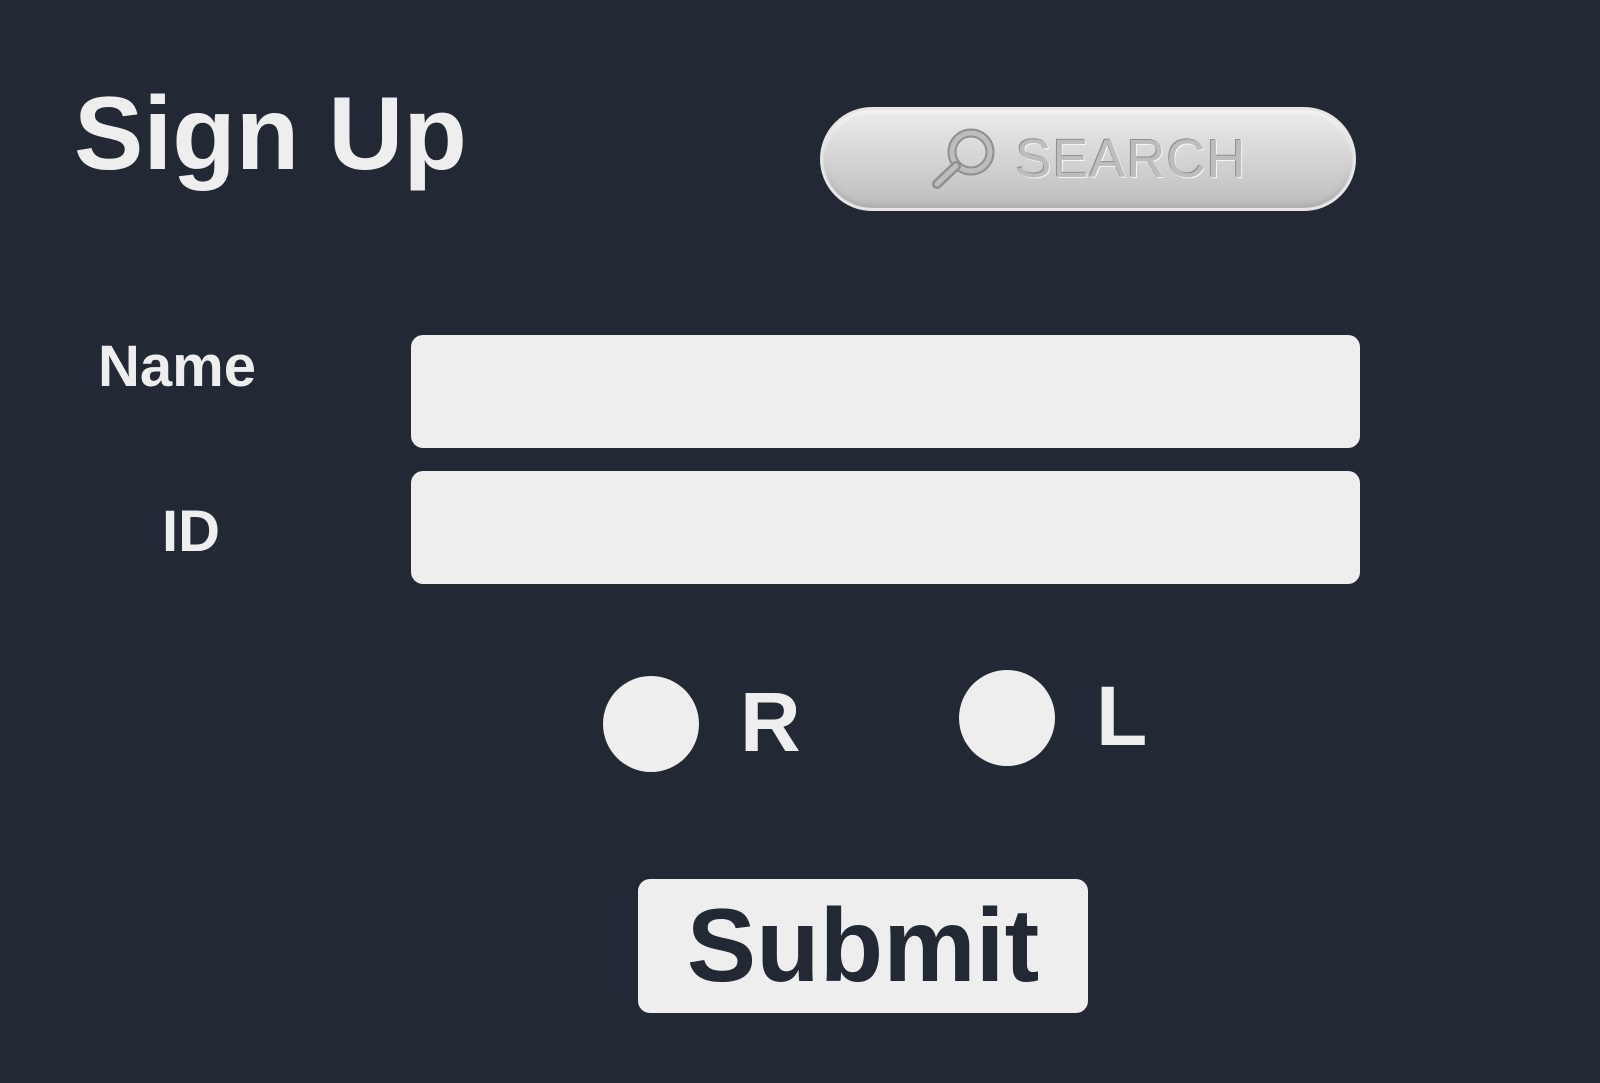  I want to click on magnifier-icon, so click(964, 160).